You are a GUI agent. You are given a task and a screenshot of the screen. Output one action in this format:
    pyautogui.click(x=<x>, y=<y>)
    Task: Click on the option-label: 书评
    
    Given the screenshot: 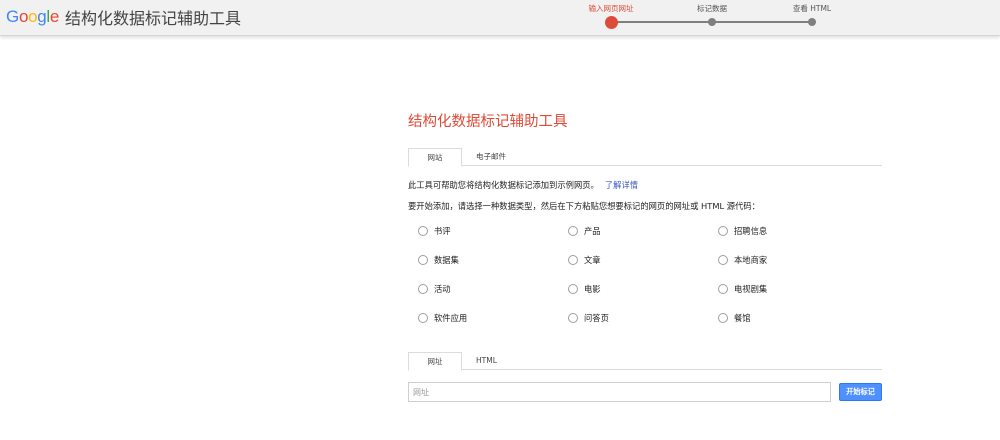 What is the action you would take?
    pyautogui.click(x=442, y=231)
    